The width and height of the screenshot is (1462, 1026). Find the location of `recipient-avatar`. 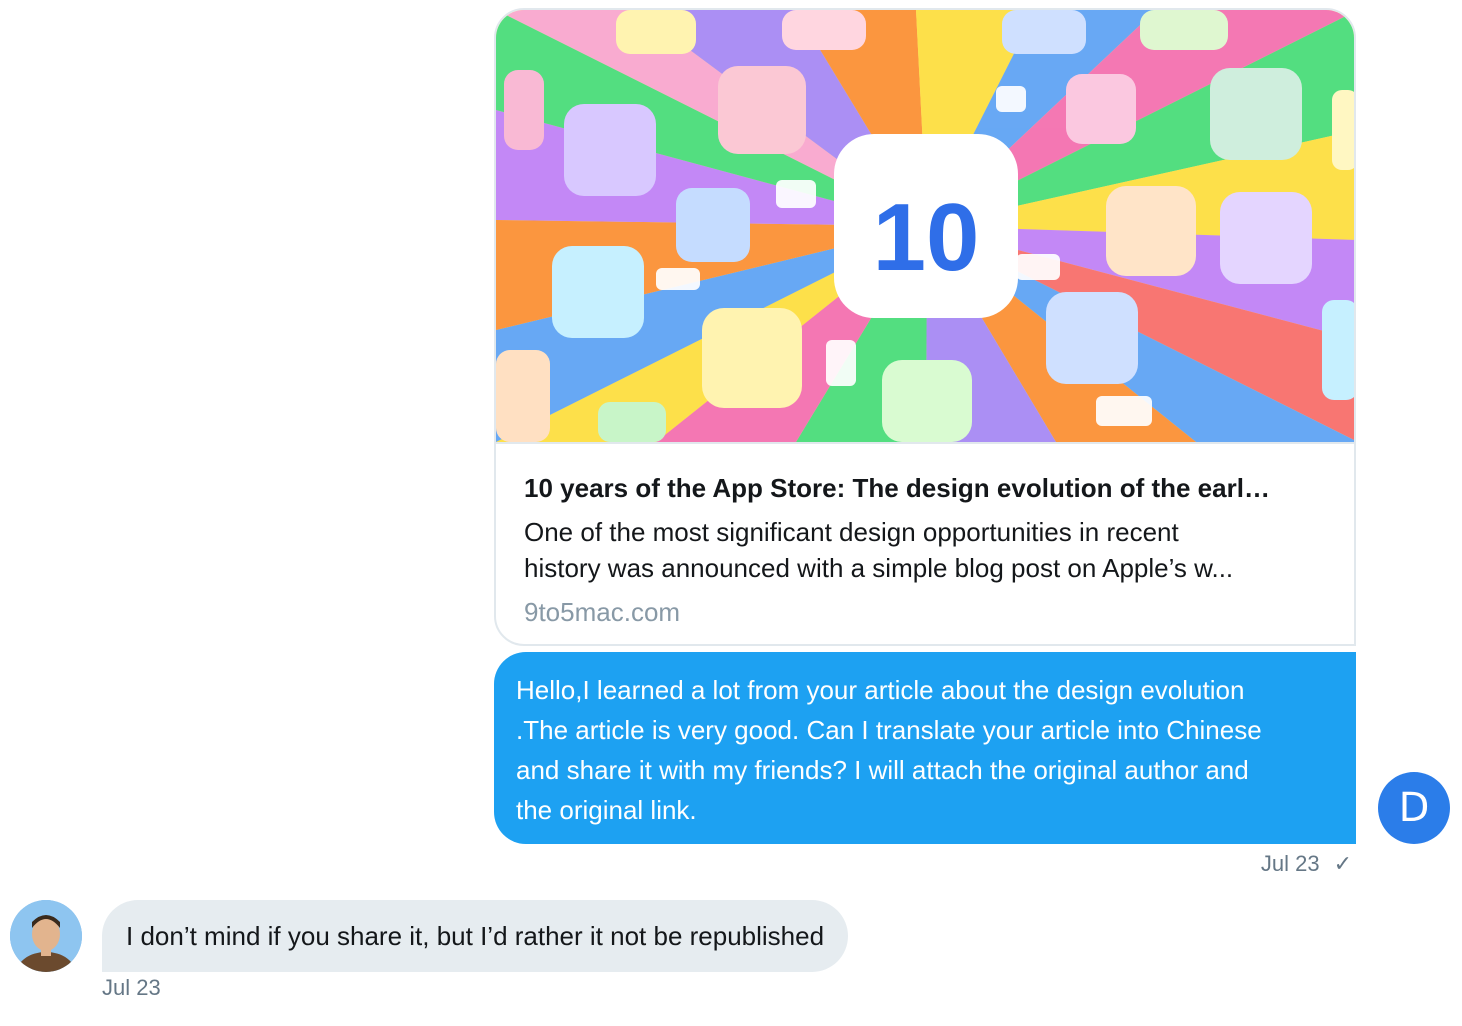

recipient-avatar is located at coordinates (46, 936).